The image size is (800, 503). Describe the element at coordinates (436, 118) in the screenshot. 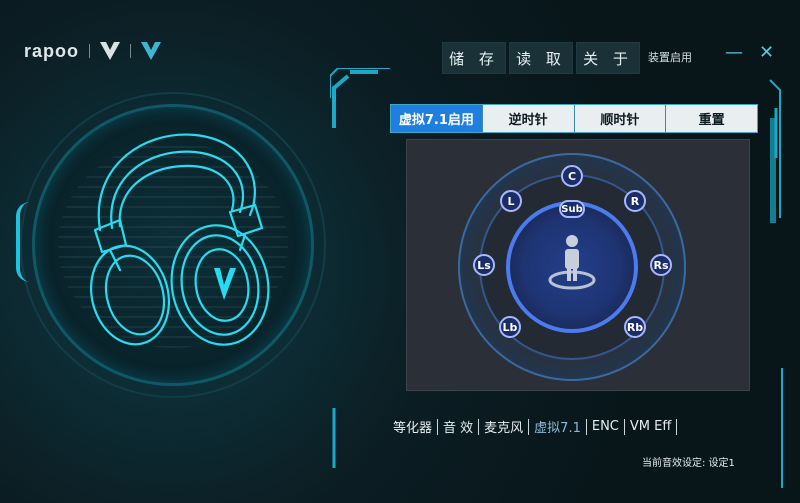

I see `tab-virtual71-enable: 虚拟7.1启用` at that location.